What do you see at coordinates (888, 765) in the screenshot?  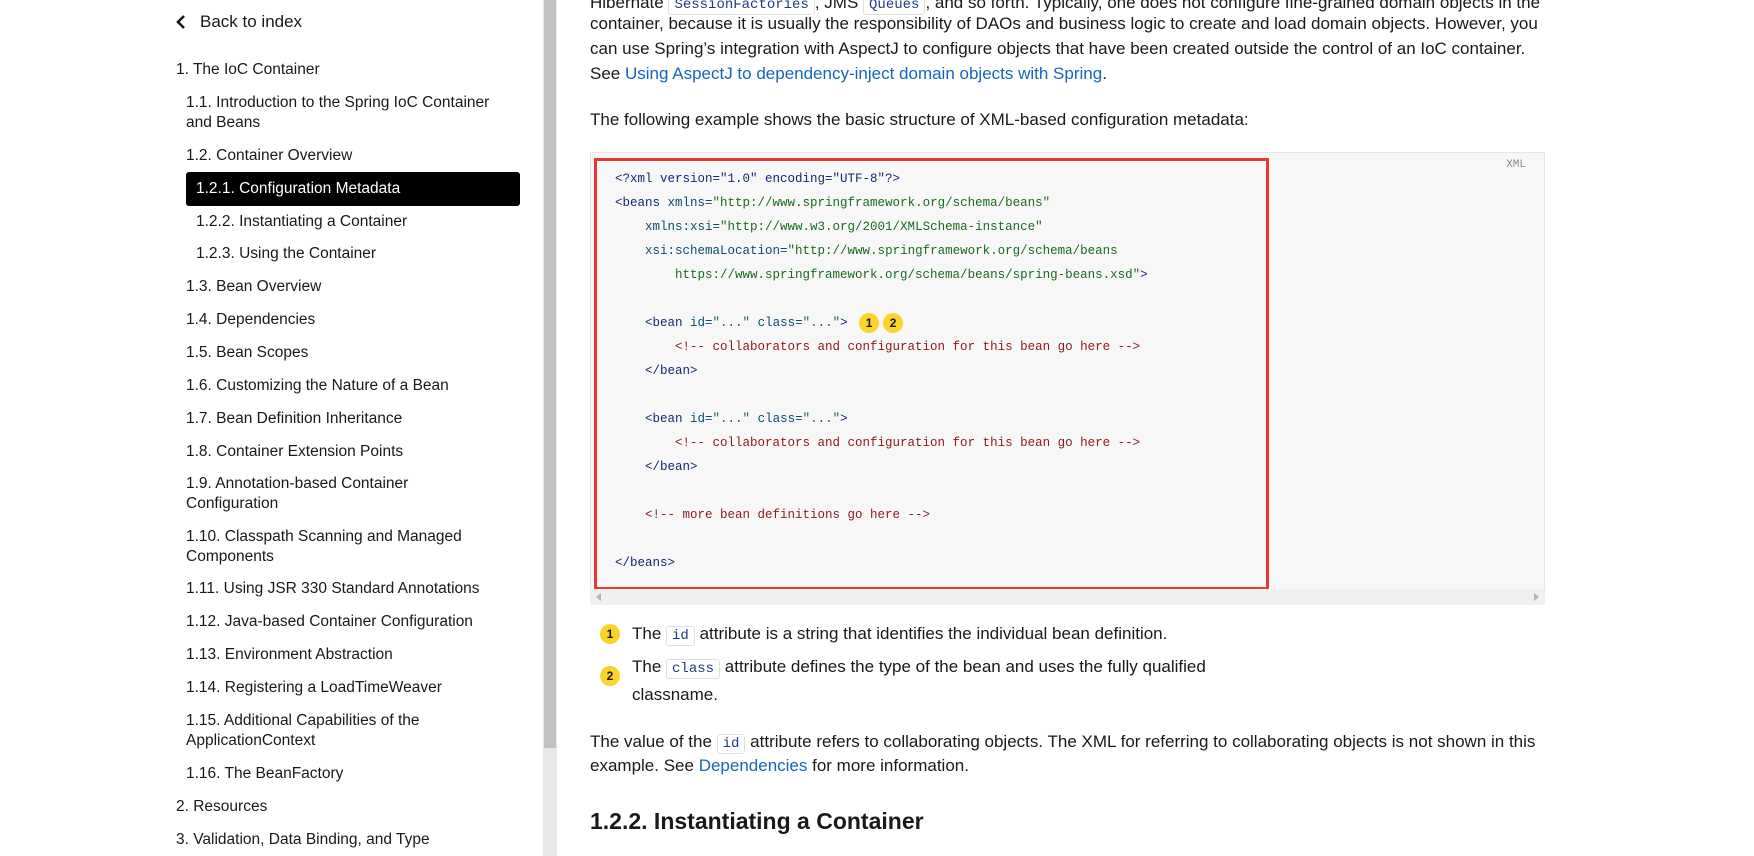 I see `value-text: for more information.` at bounding box center [888, 765].